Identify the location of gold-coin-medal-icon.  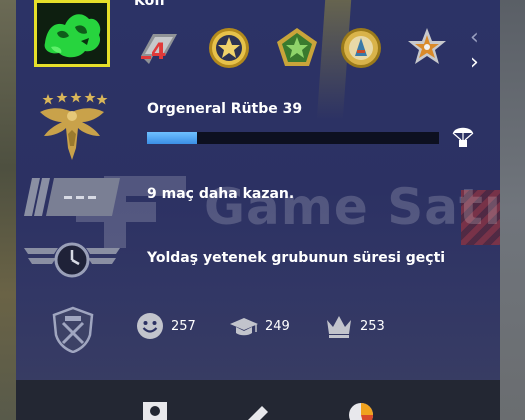
(229, 48).